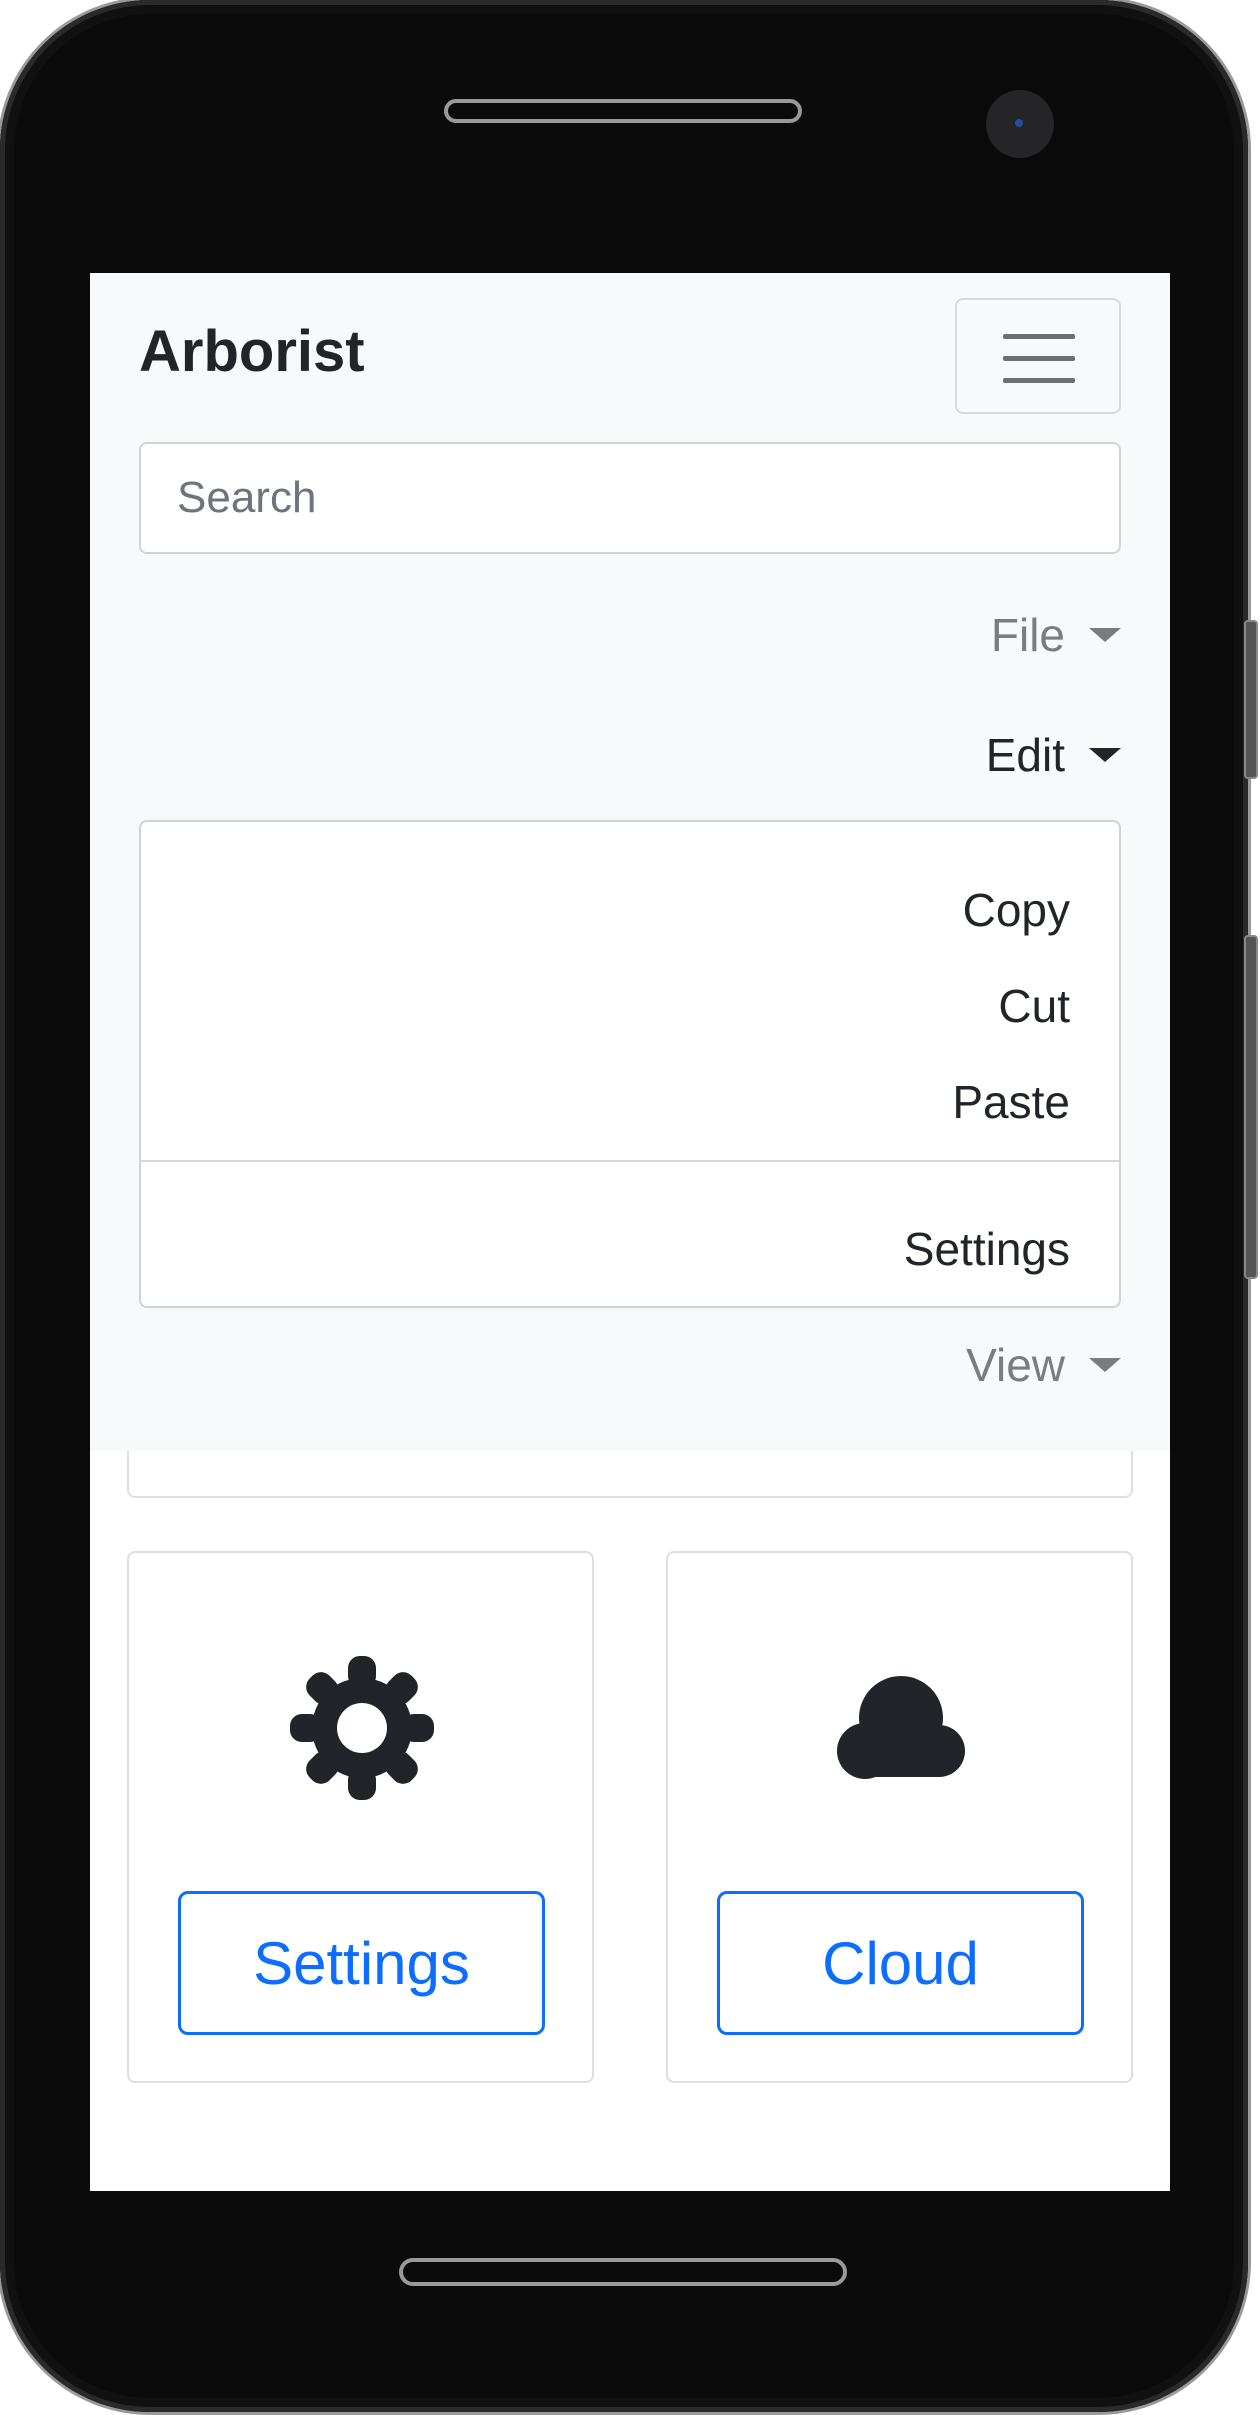  I want to click on cloud-icon, so click(901, 1727).